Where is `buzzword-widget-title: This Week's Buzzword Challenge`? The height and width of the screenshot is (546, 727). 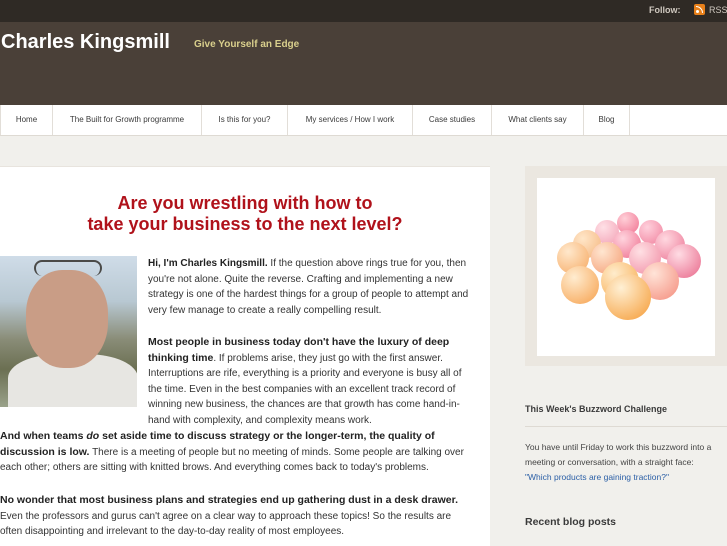
buzzword-widget-title: This Week's Buzzword Challenge is located at coordinates (596, 409).